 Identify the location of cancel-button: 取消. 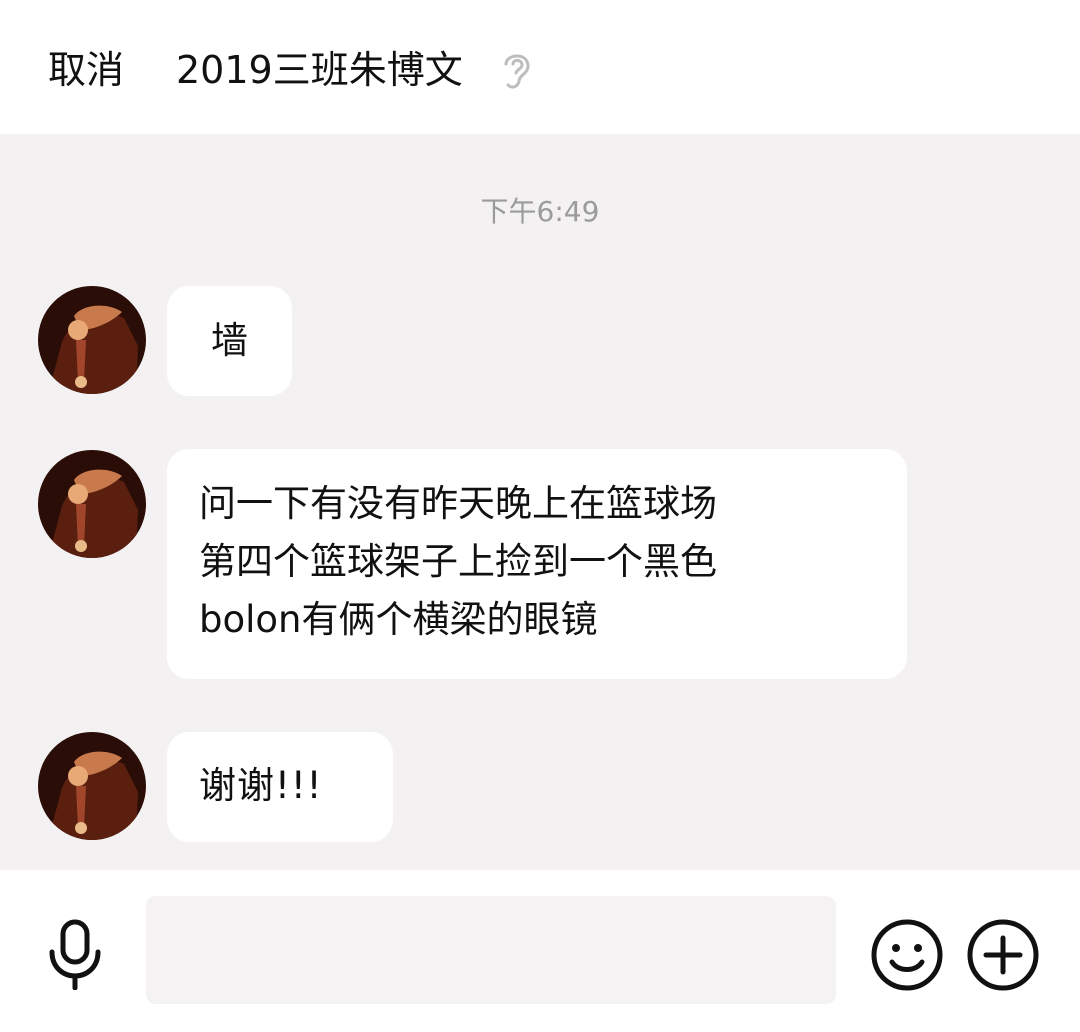
(86, 70).